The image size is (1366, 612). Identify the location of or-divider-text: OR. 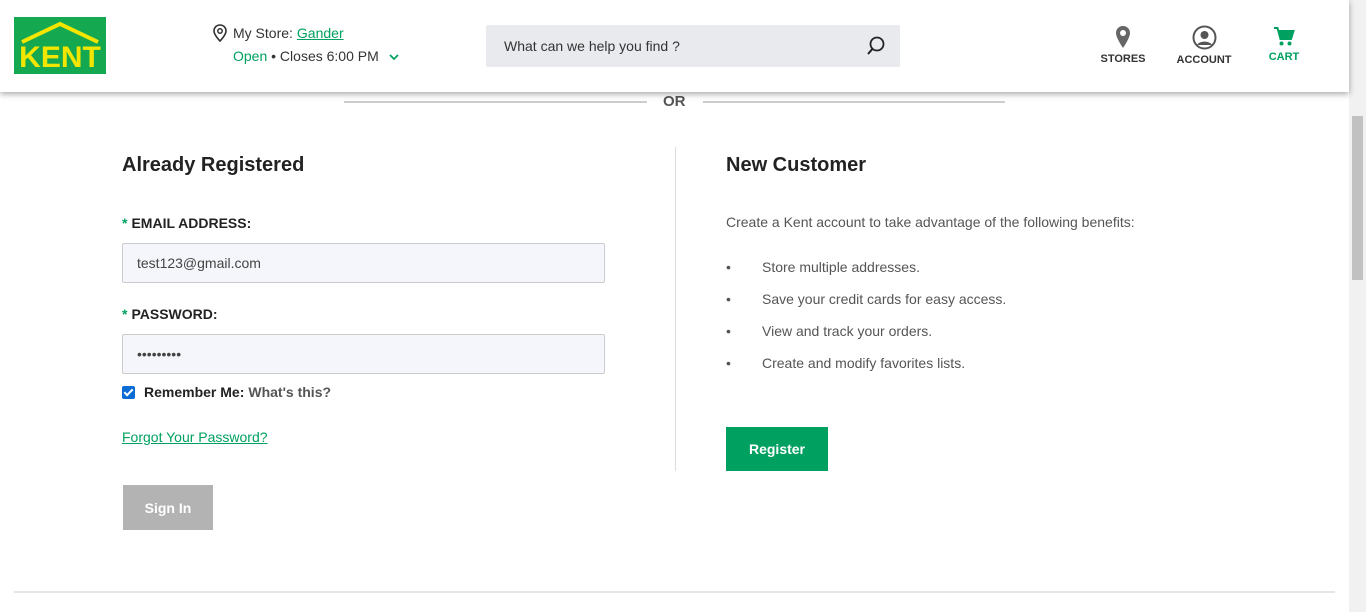
(674, 101).